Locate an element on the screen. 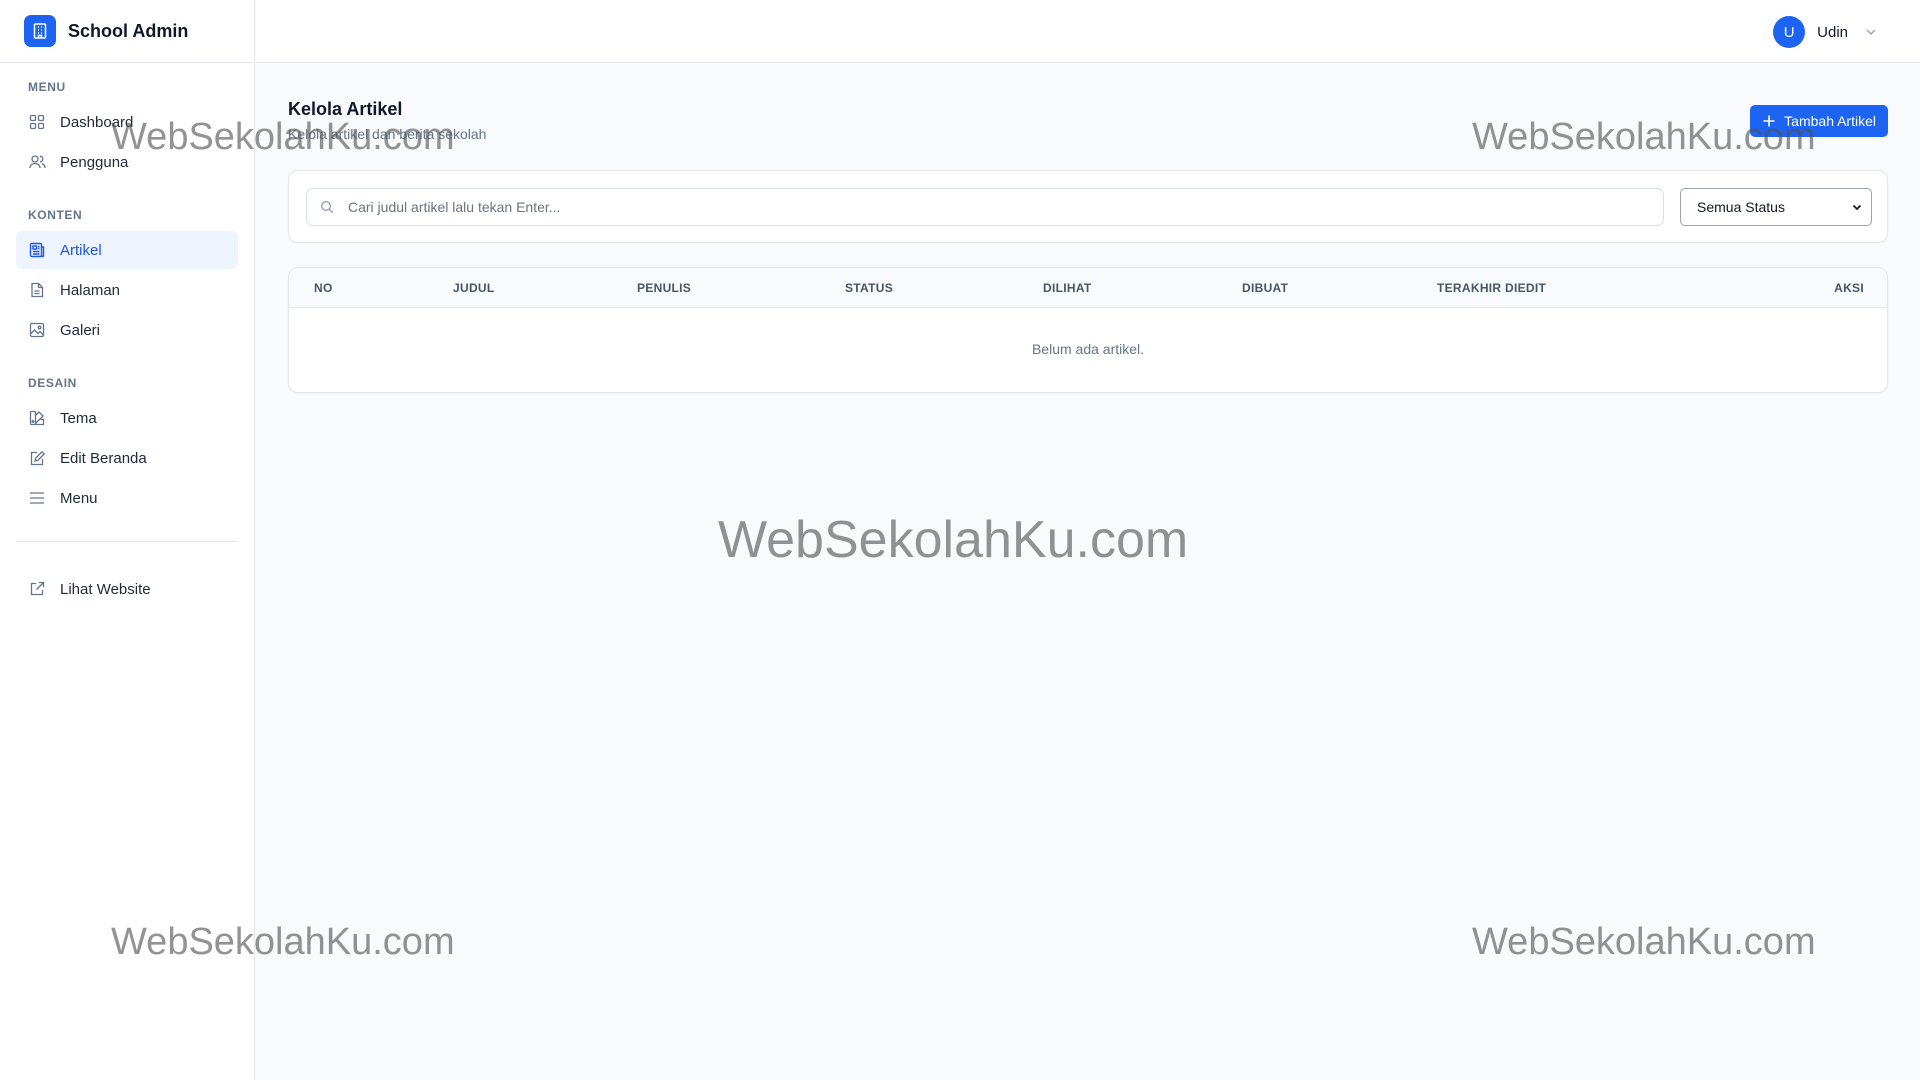 The image size is (1920, 1080). add-article-button: Tambah Artikel is located at coordinates (1819, 121).